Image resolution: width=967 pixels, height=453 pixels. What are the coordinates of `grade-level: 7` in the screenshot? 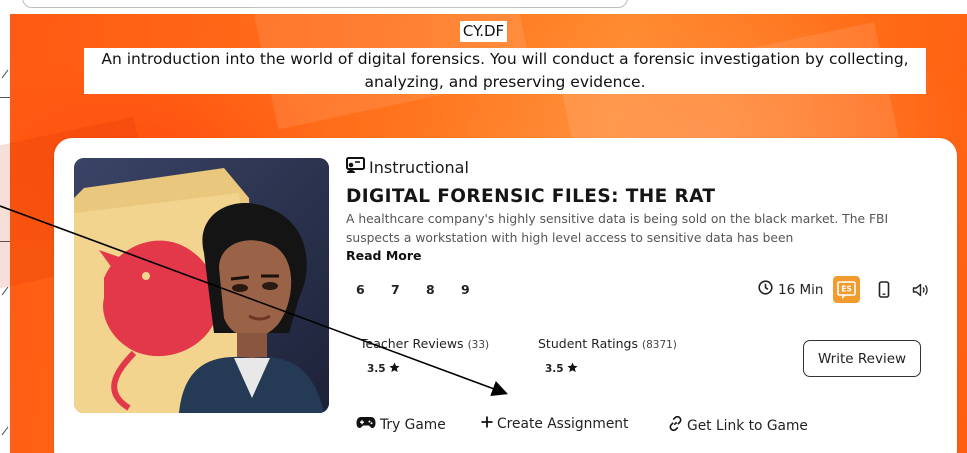 It's located at (395, 289).